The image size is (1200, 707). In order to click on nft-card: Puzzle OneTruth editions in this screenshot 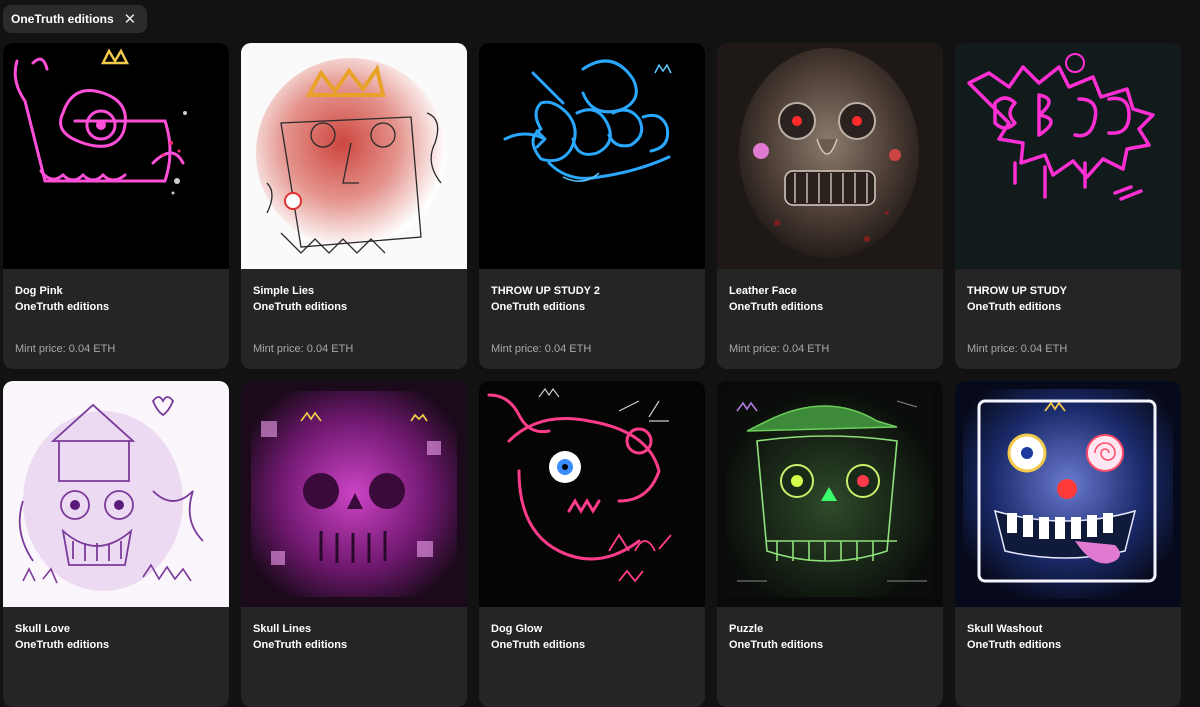, I will do `click(830, 544)`.